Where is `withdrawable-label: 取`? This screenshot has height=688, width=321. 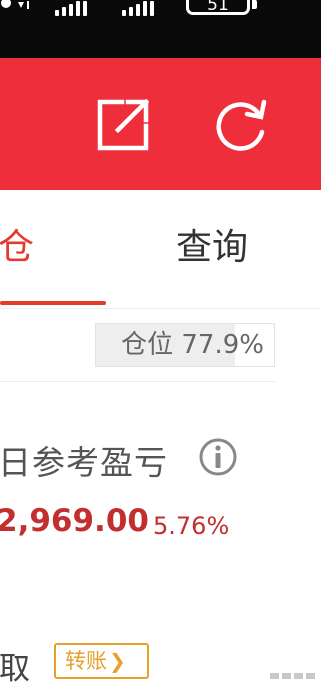 withdrawable-label: 取 is located at coordinates (15, 669).